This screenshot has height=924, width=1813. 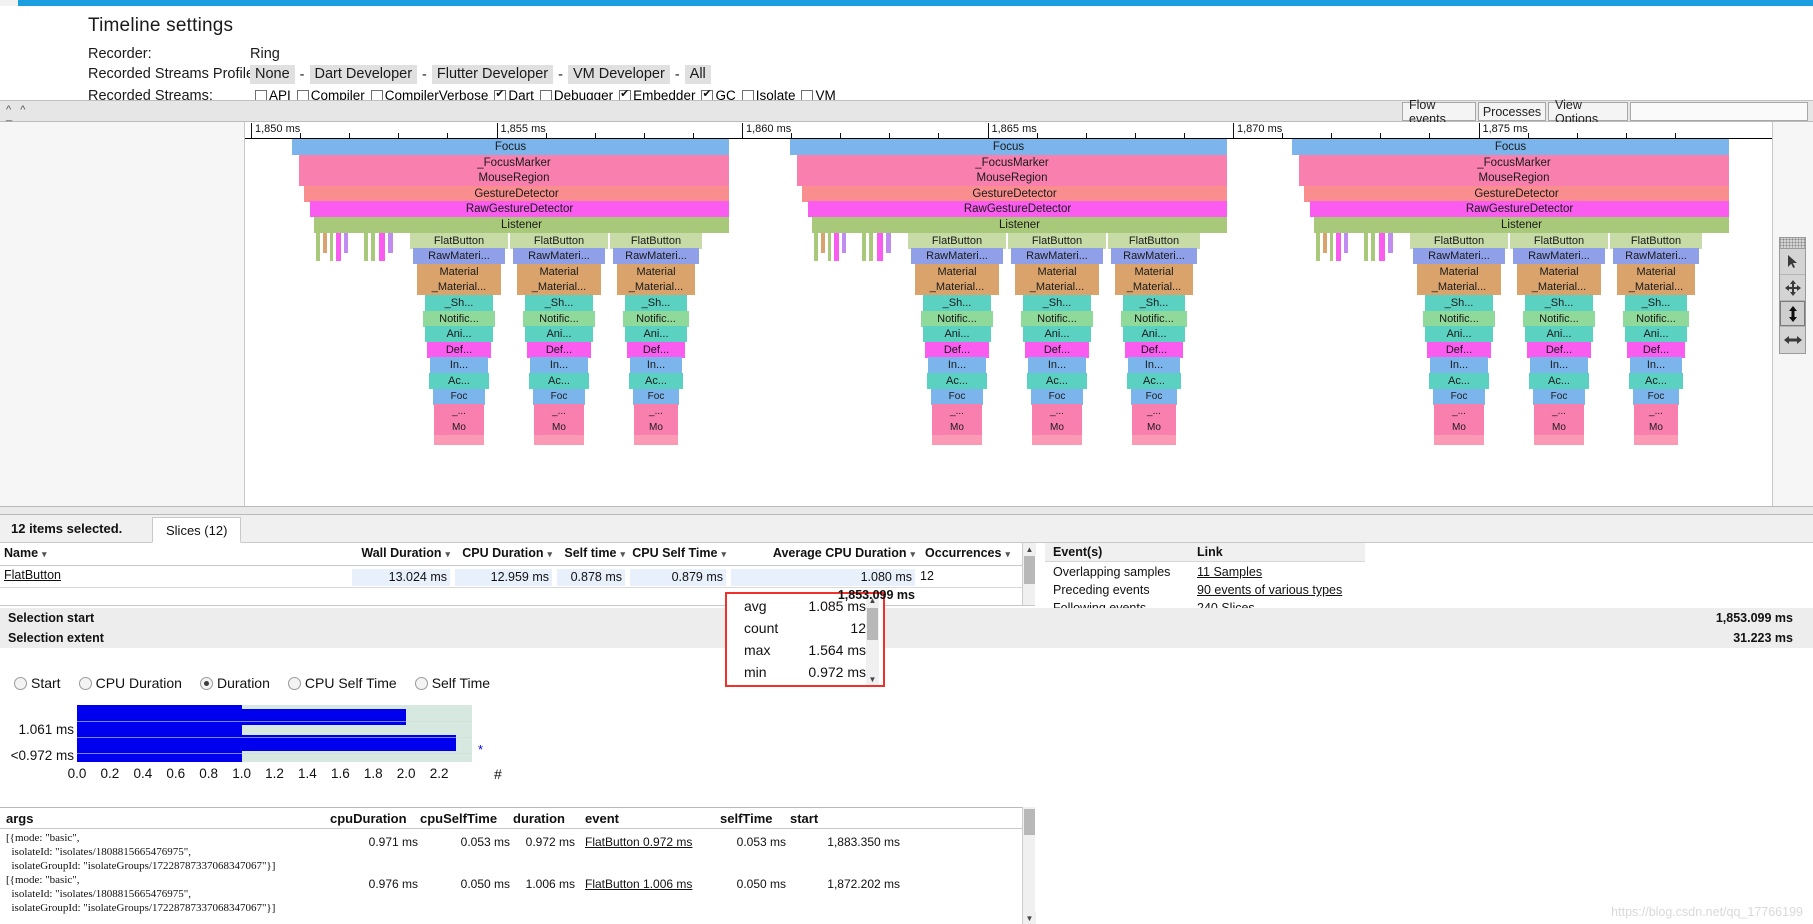 What do you see at coordinates (965, 553) in the screenshot?
I see `column-header-occurrences: Occurrences ▾` at bounding box center [965, 553].